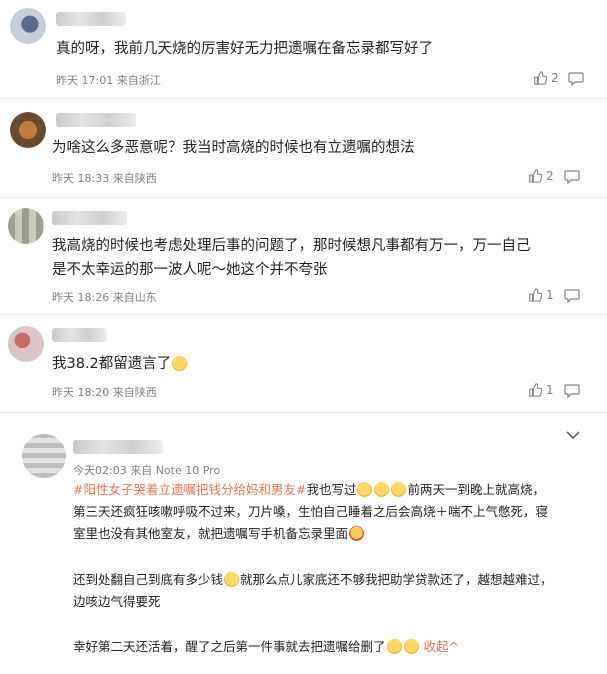 This screenshot has width=607, height=674. What do you see at coordinates (134, 297) in the screenshot?
I see `comment-source: 来自山东` at bounding box center [134, 297].